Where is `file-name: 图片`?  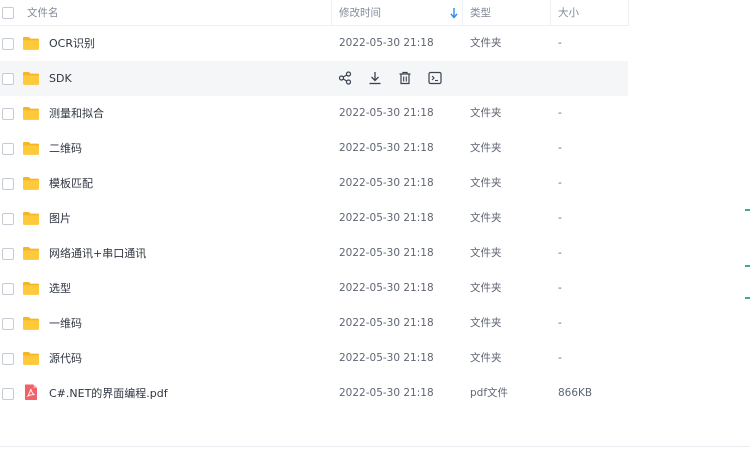 file-name: 图片 is located at coordinates (60, 218).